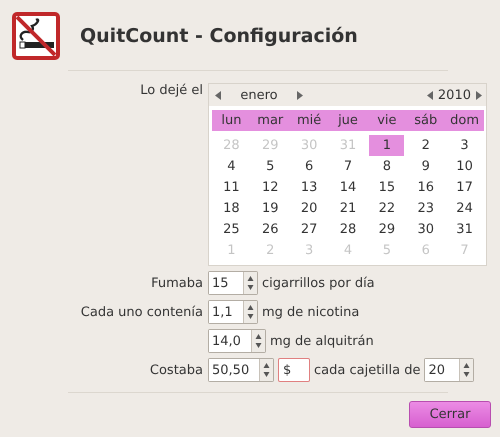 The height and width of the screenshot is (437, 500). Describe the element at coordinates (176, 370) in the screenshot. I see `field-label: Costaba` at that location.